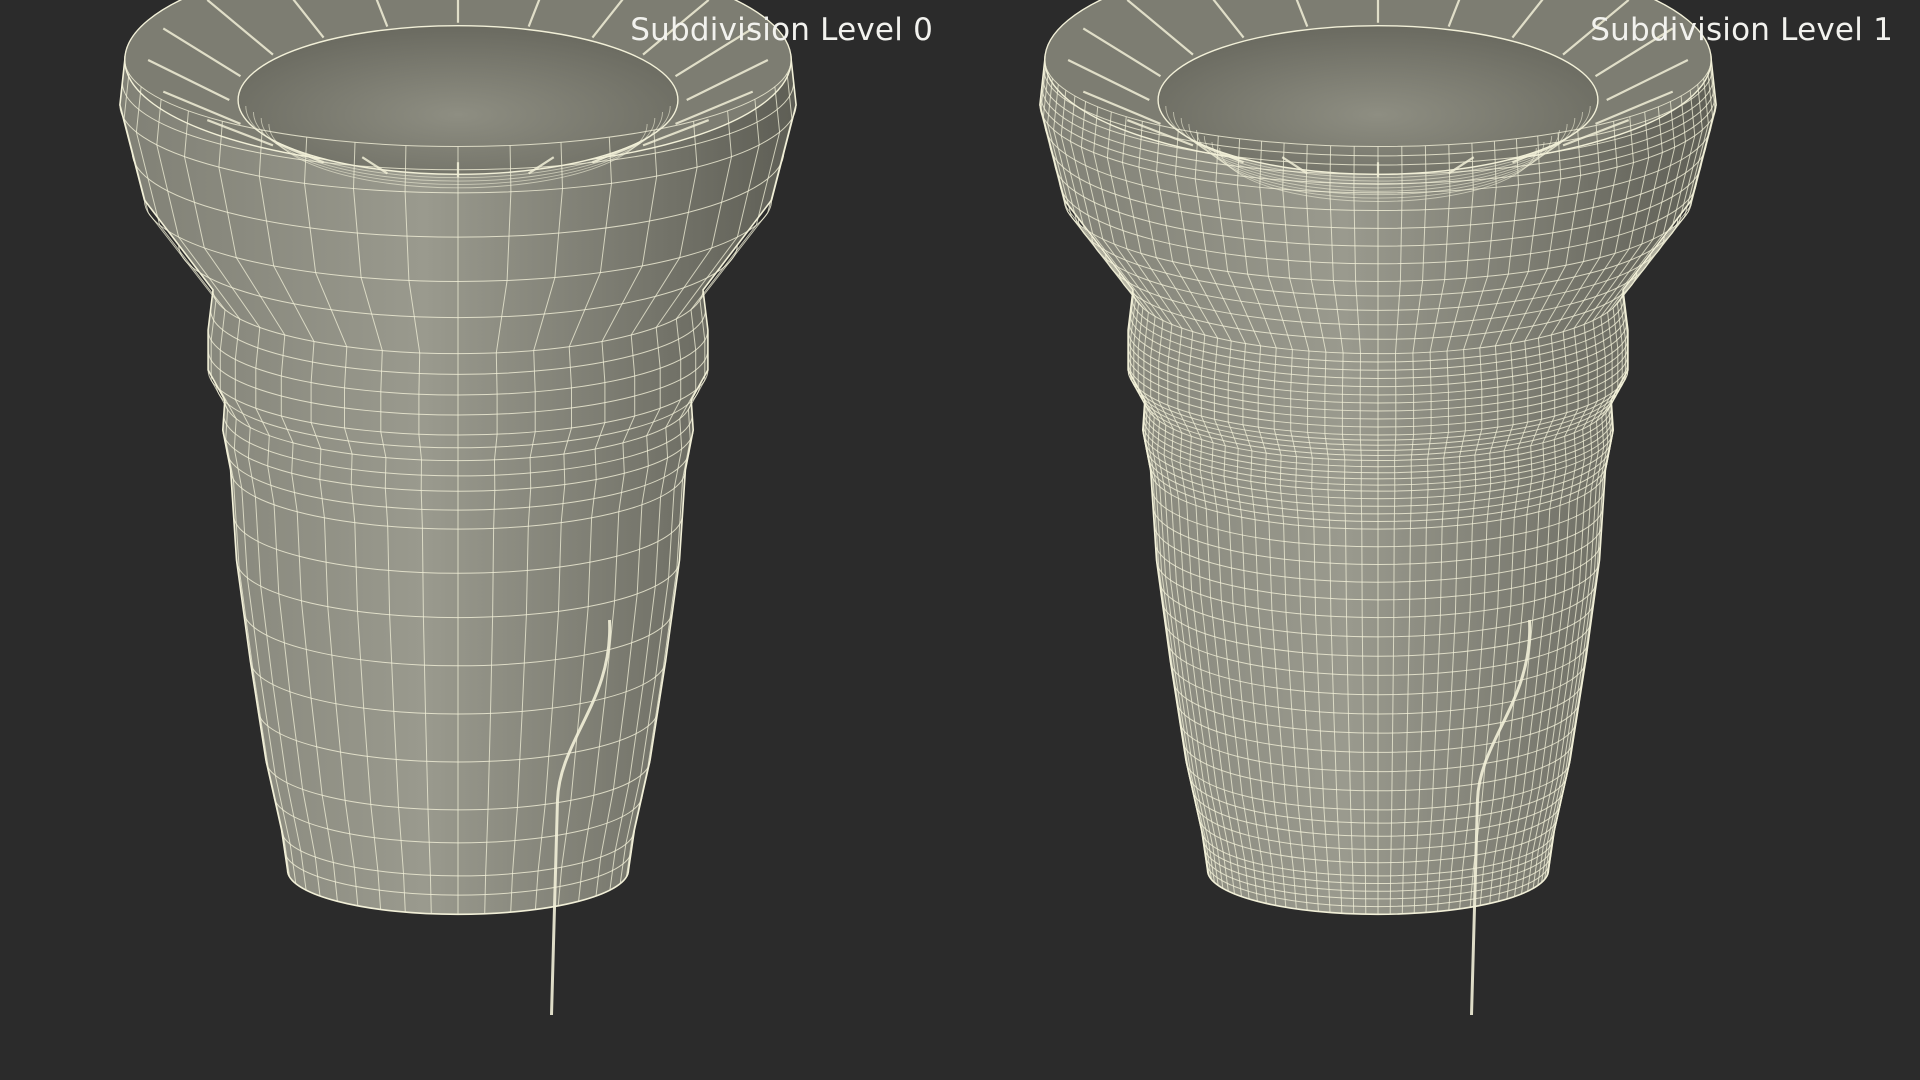  I want to click on subdivision-level-1-label: Subdivision Level 1, so click(1741, 30).